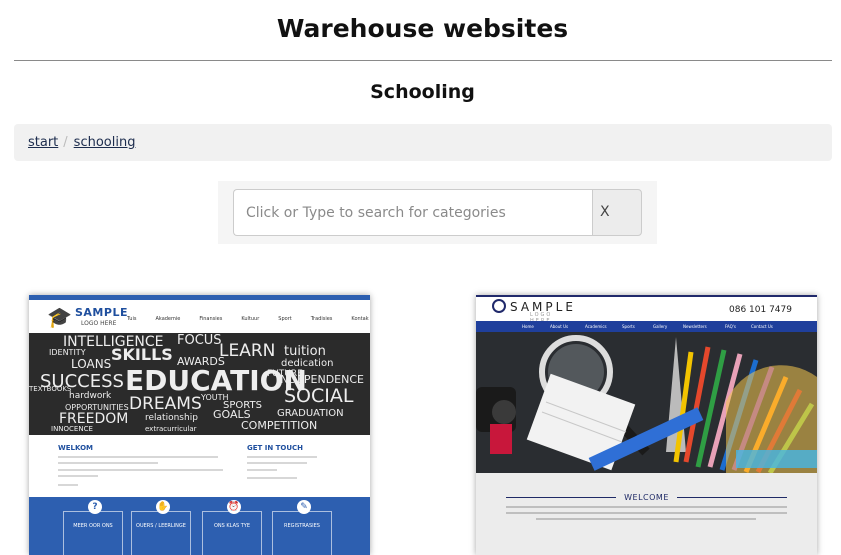  Describe the element at coordinates (760, 310) in the screenshot. I see `preview-phone: 086 101 7479` at that location.